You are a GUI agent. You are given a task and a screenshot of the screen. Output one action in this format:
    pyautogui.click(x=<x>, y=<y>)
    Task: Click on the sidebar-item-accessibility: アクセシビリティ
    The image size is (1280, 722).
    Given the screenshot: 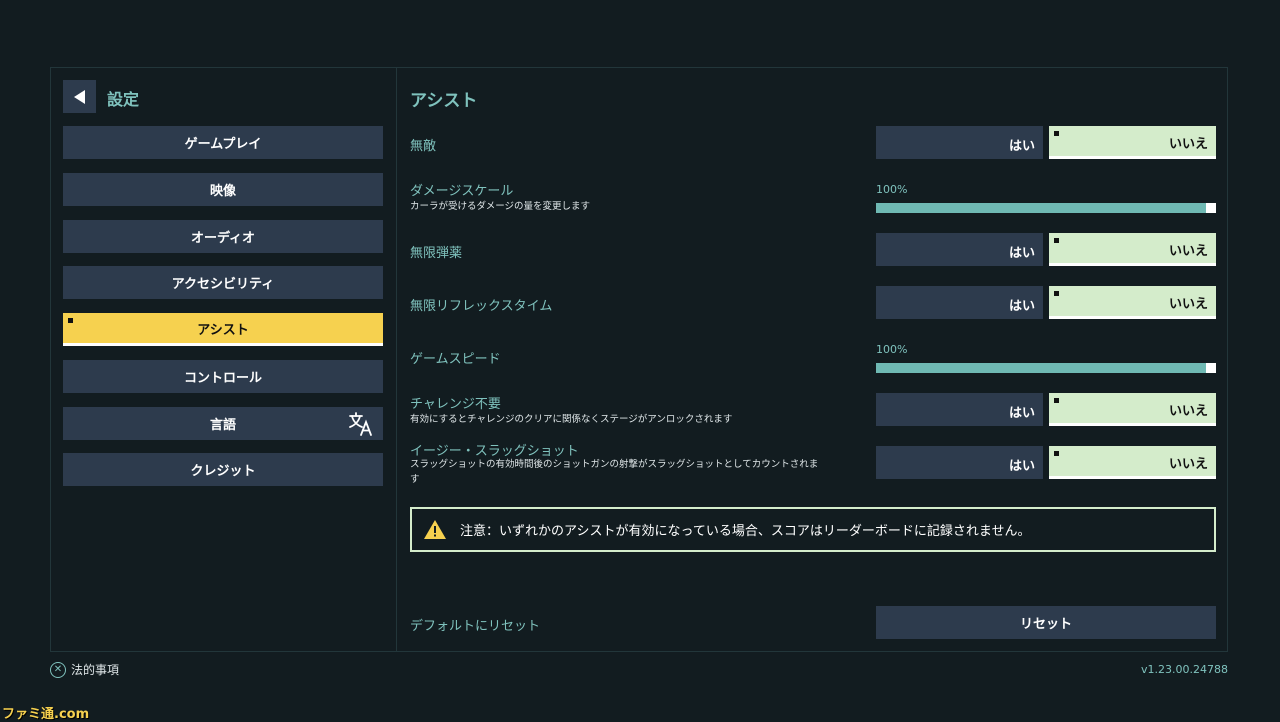 What is the action you would take?
    pyautogui.click(x=223, y=282)
    